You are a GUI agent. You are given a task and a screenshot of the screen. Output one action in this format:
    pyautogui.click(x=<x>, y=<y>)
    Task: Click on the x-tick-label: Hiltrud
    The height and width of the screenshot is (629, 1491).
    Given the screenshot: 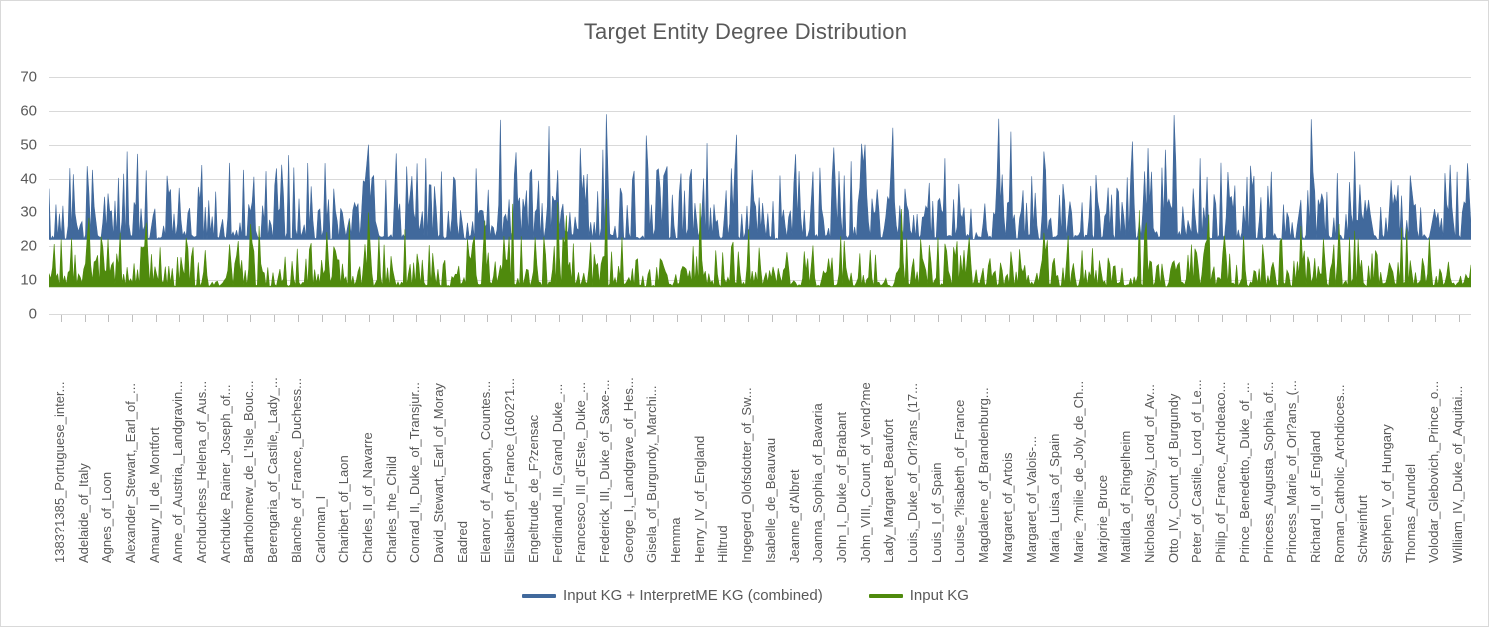 What is the action you would take?
    pyautogui.click(x=723, y=544)
    